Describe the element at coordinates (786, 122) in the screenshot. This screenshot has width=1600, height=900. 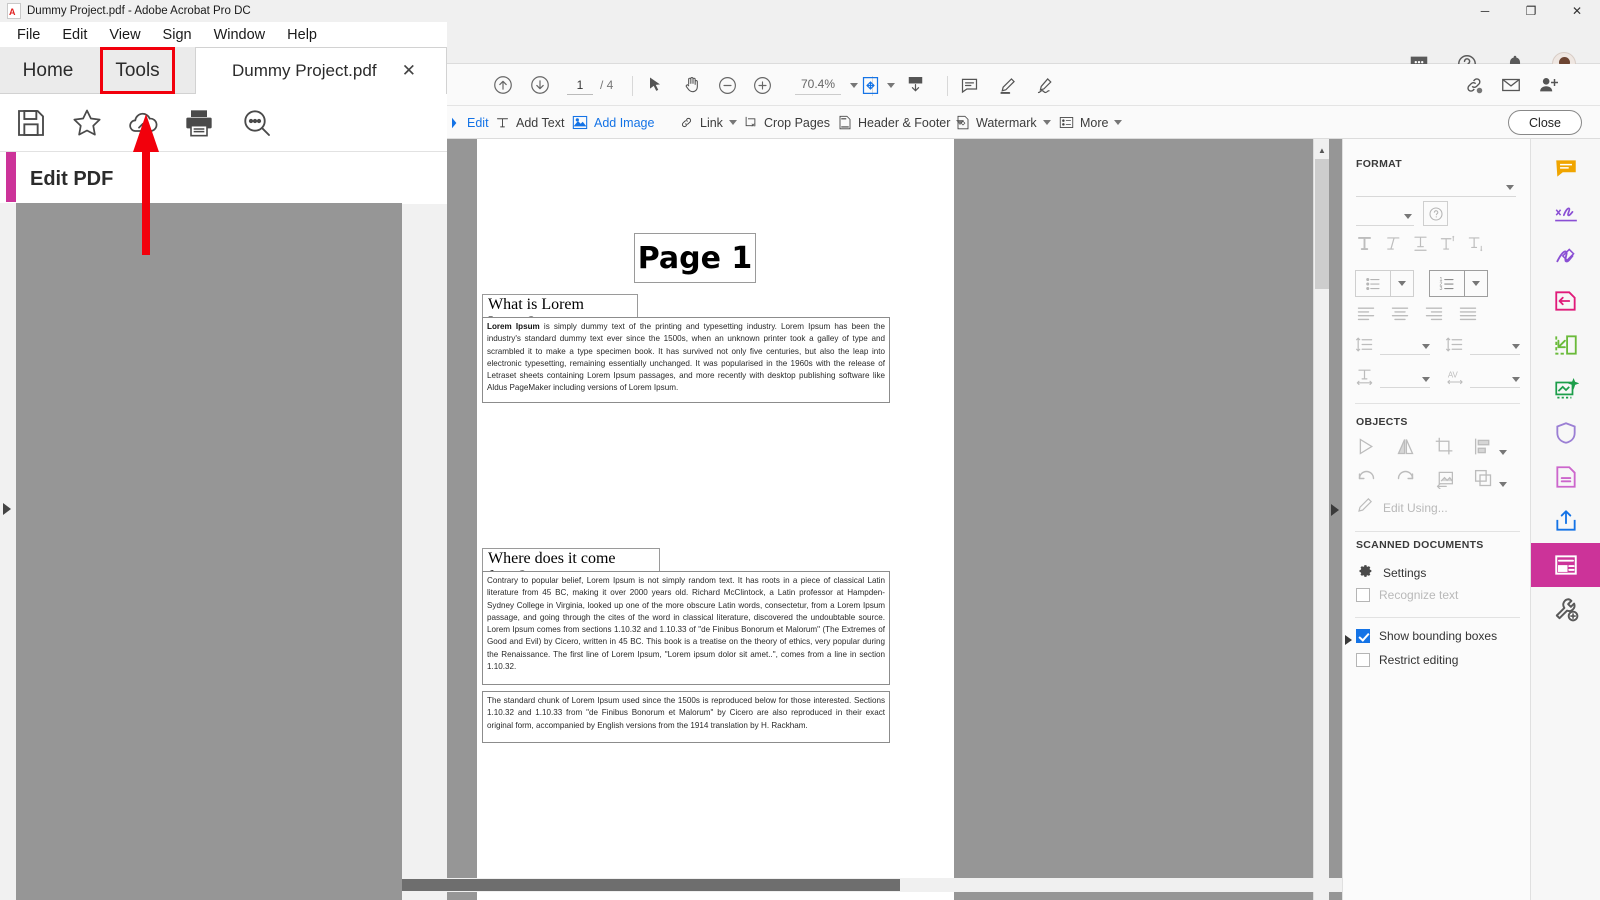
I see `crop-pages-button: Crop Pages` at that location.